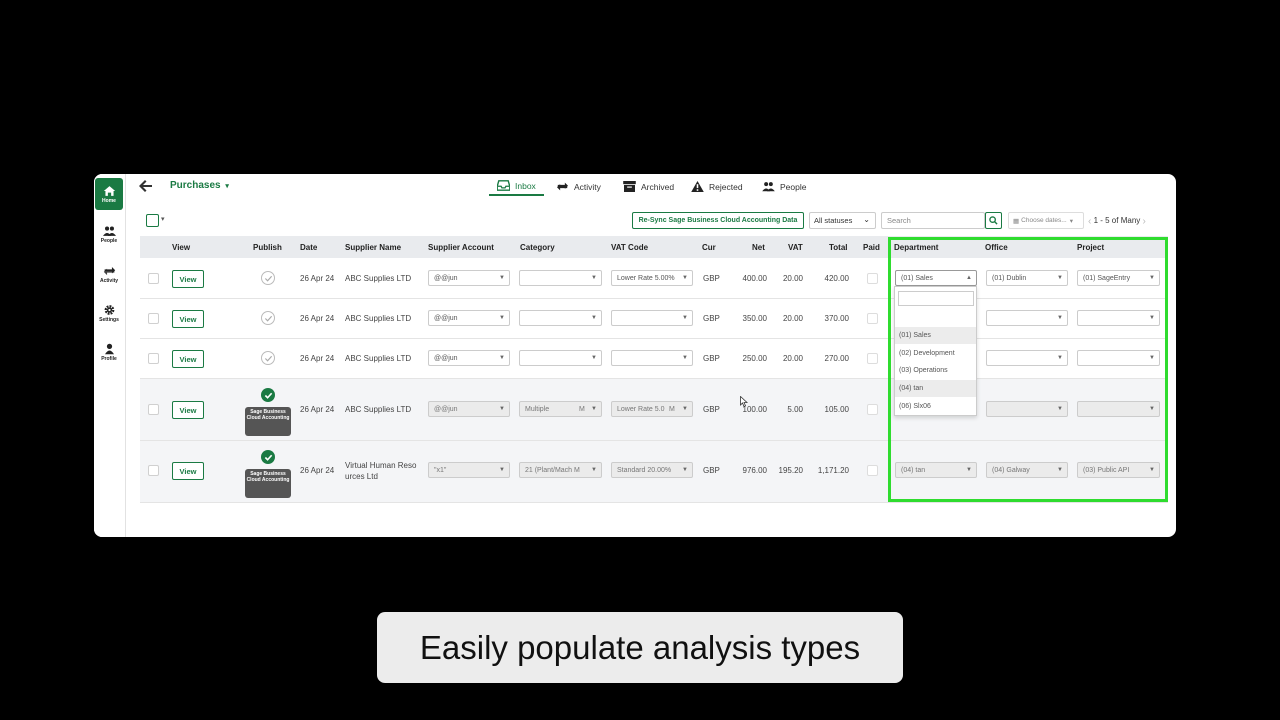  I want to click on check-icon, so click(268, 318).